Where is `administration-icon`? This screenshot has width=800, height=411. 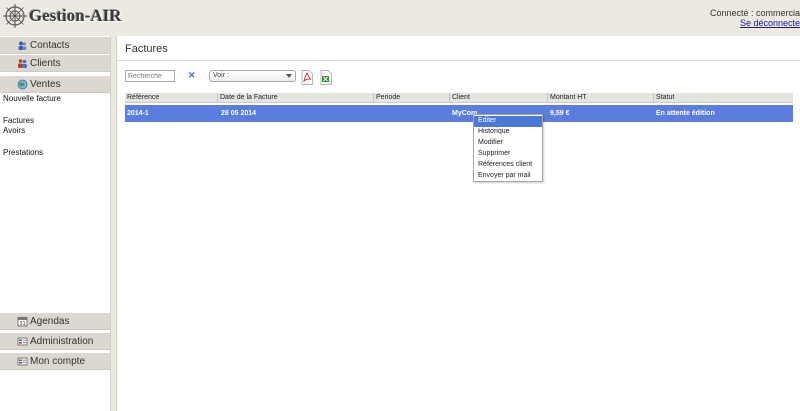 administration-icon is located at coordinates (22, 341).